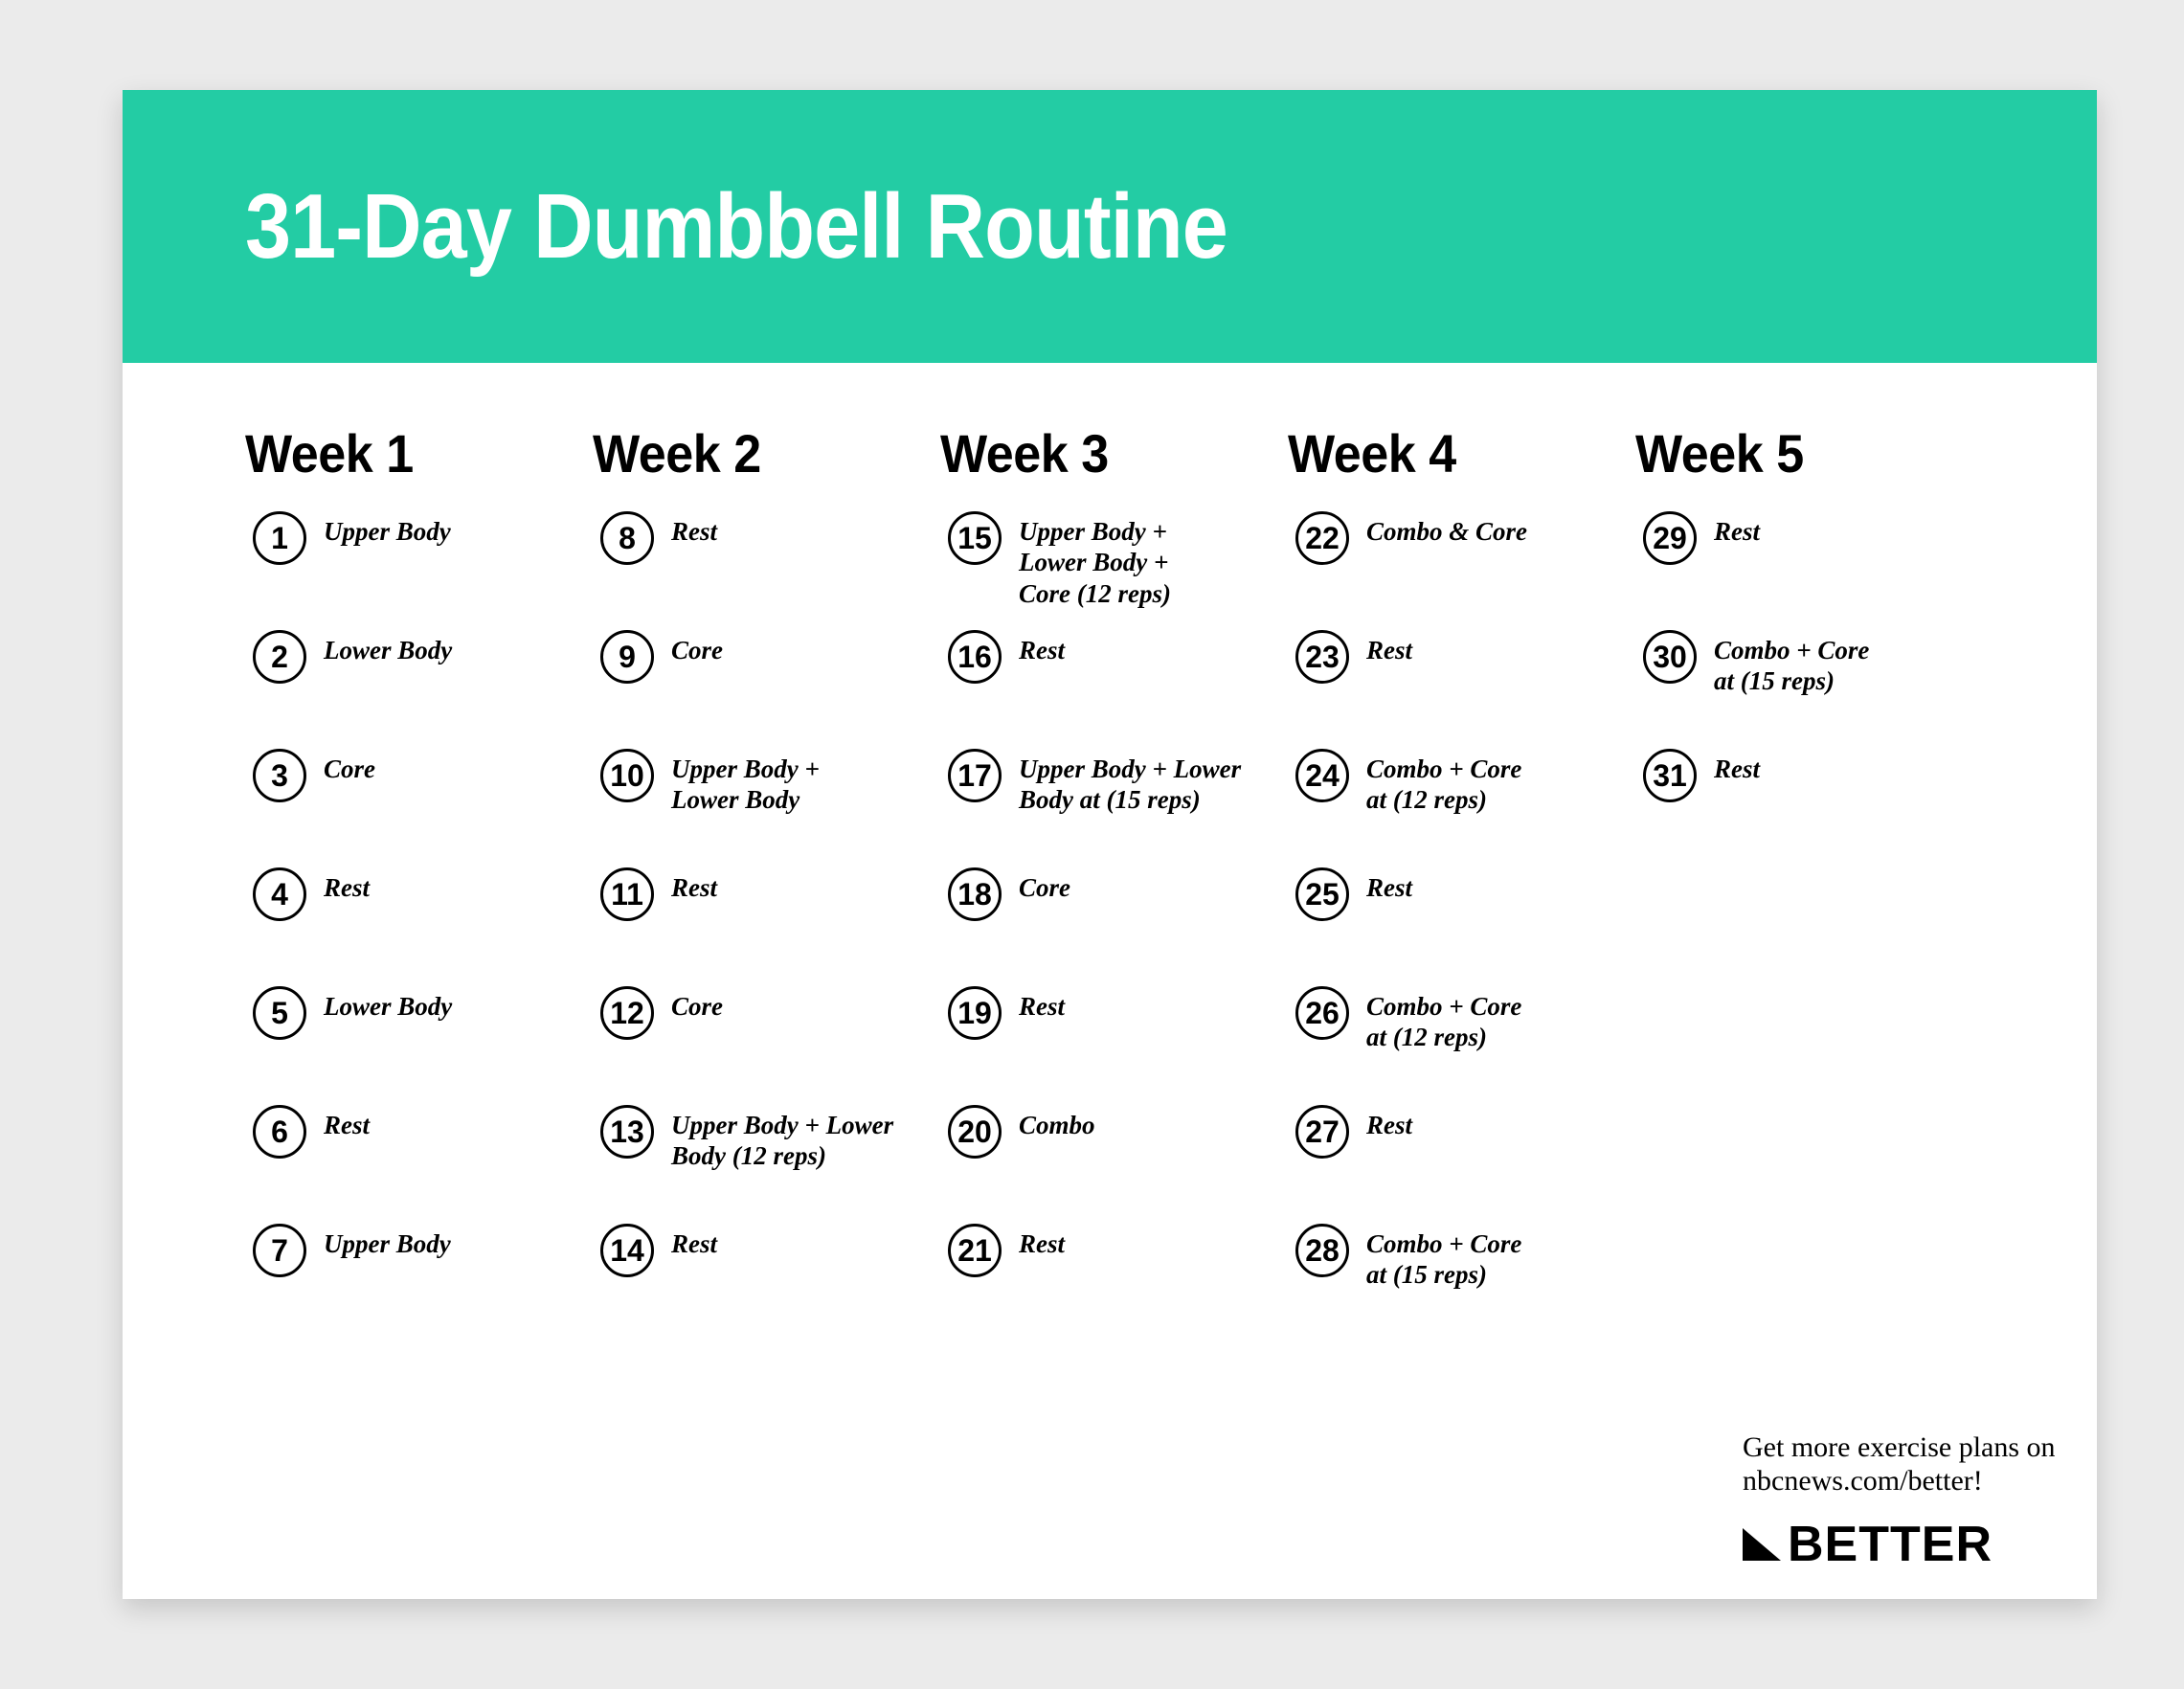 The height and width of the screenshot is (1689, 2184). Describe the element at coordinates (1114, 687) in the screenshot. I see `day-row: 16 Rest` at that location.